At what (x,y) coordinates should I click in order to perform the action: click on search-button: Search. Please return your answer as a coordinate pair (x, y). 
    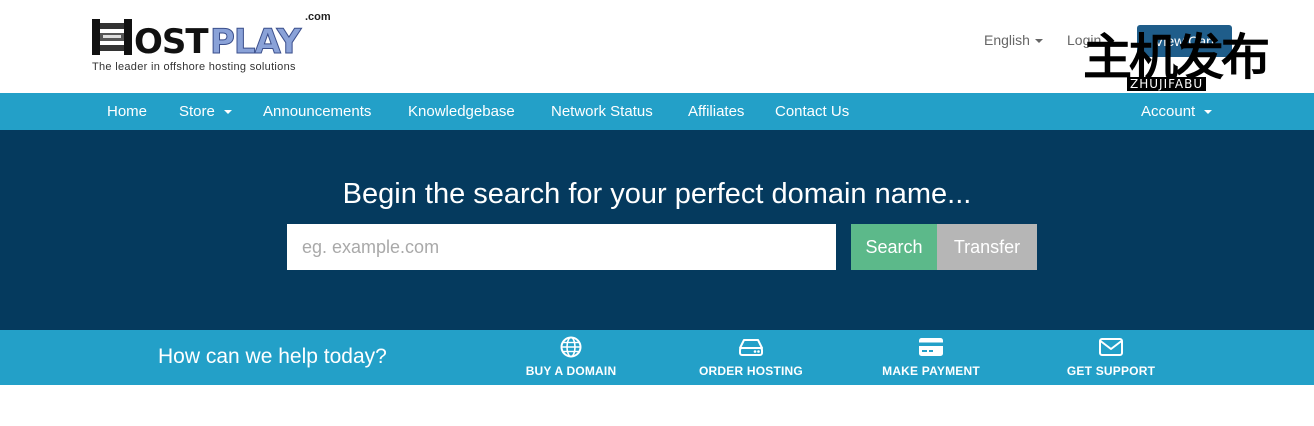
    Looking at the image, I should click on (894, 247).